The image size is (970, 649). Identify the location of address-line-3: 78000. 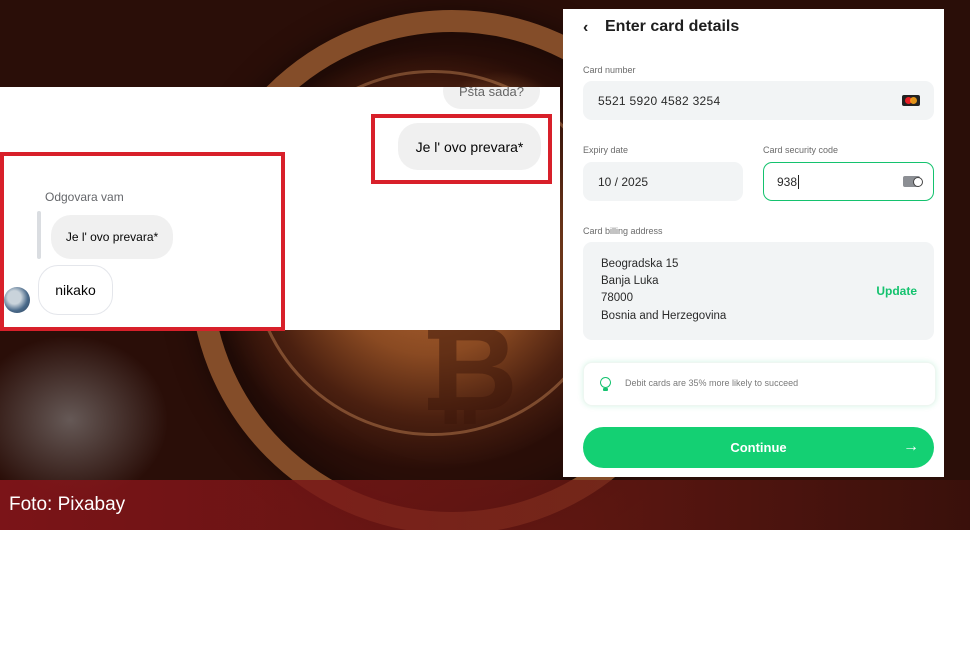
(617, 298).